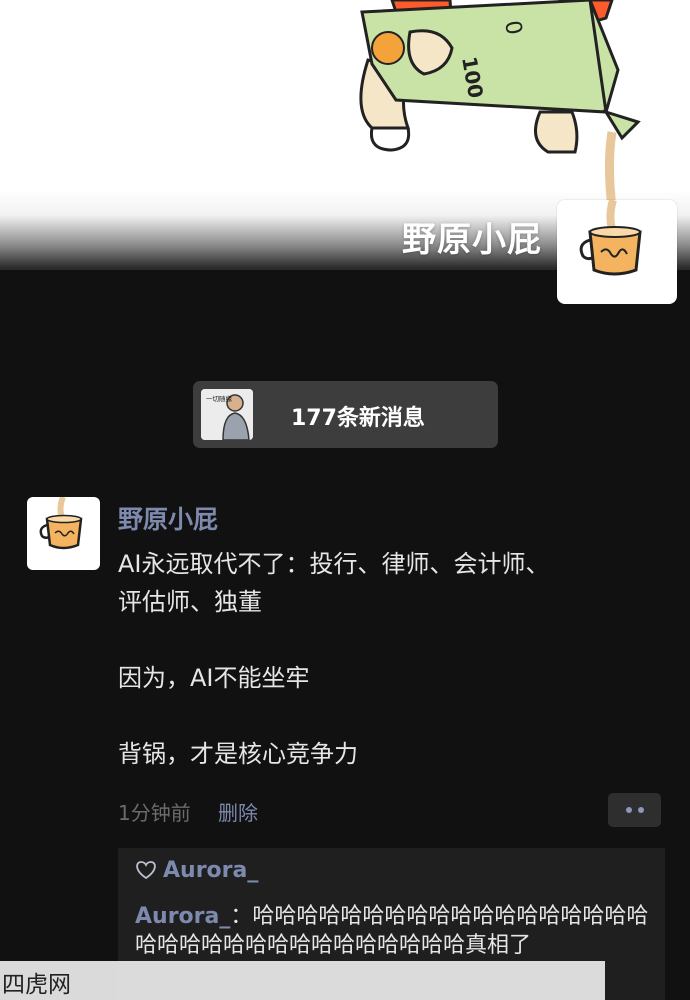 The width and height of the screenshot is (690, 1000). What do you see at coordinates (238, 754) in the screenshot?
I see `post-line: 背锅，才是核心竞争力` at bounding box center [238, 754].